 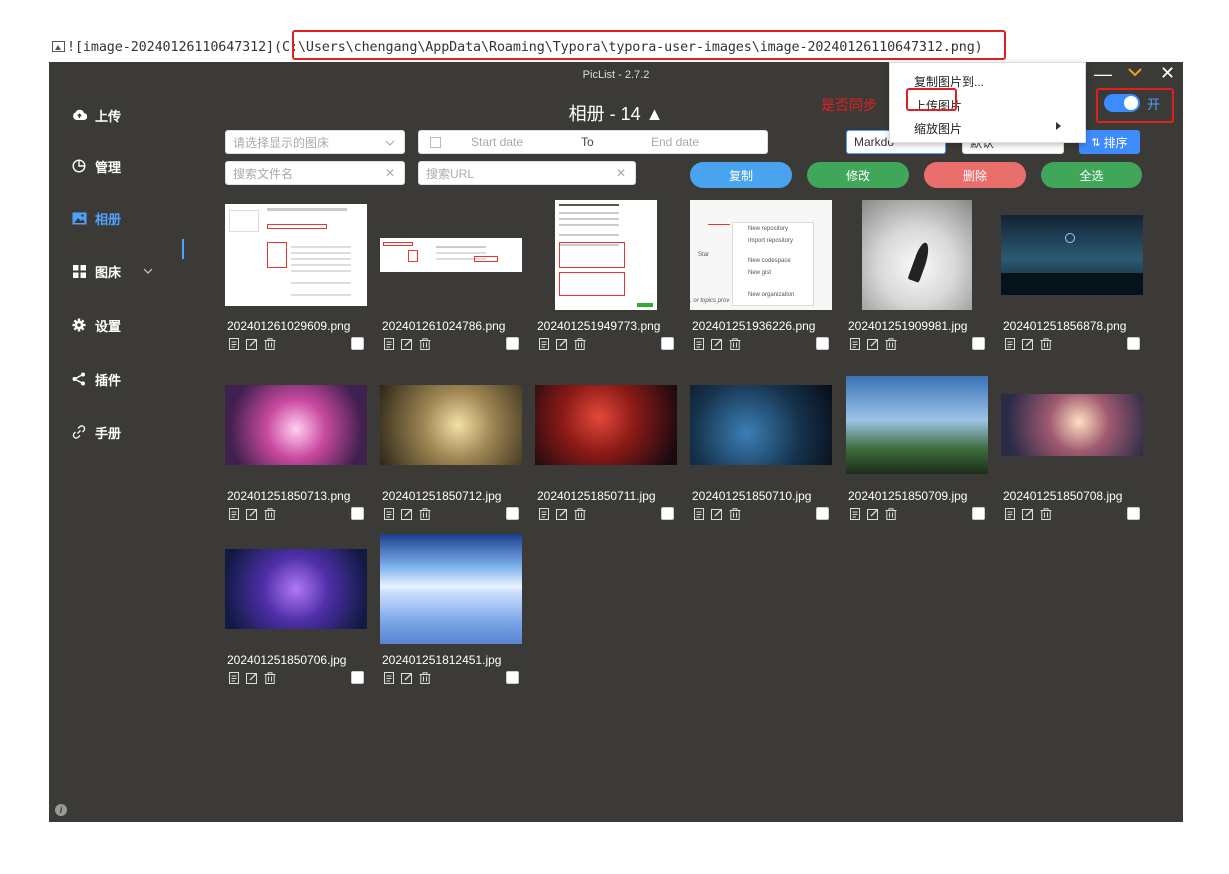 What do you see at coordinates (1091, 175) in the screenshot?
I see `select-all-button: 全选` at bounding box center [1091, 175].